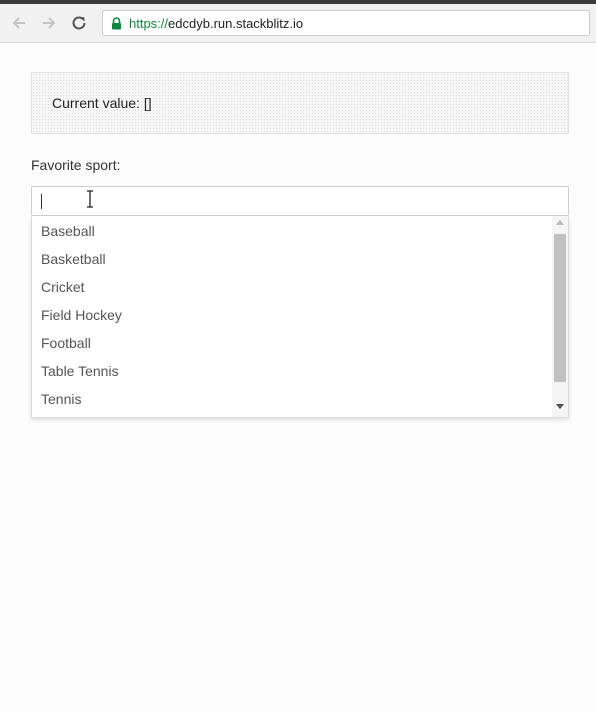 The width and height of the screenshot is (596, 712). I want to click on option-basketball: Basketball, so click(292, 259).